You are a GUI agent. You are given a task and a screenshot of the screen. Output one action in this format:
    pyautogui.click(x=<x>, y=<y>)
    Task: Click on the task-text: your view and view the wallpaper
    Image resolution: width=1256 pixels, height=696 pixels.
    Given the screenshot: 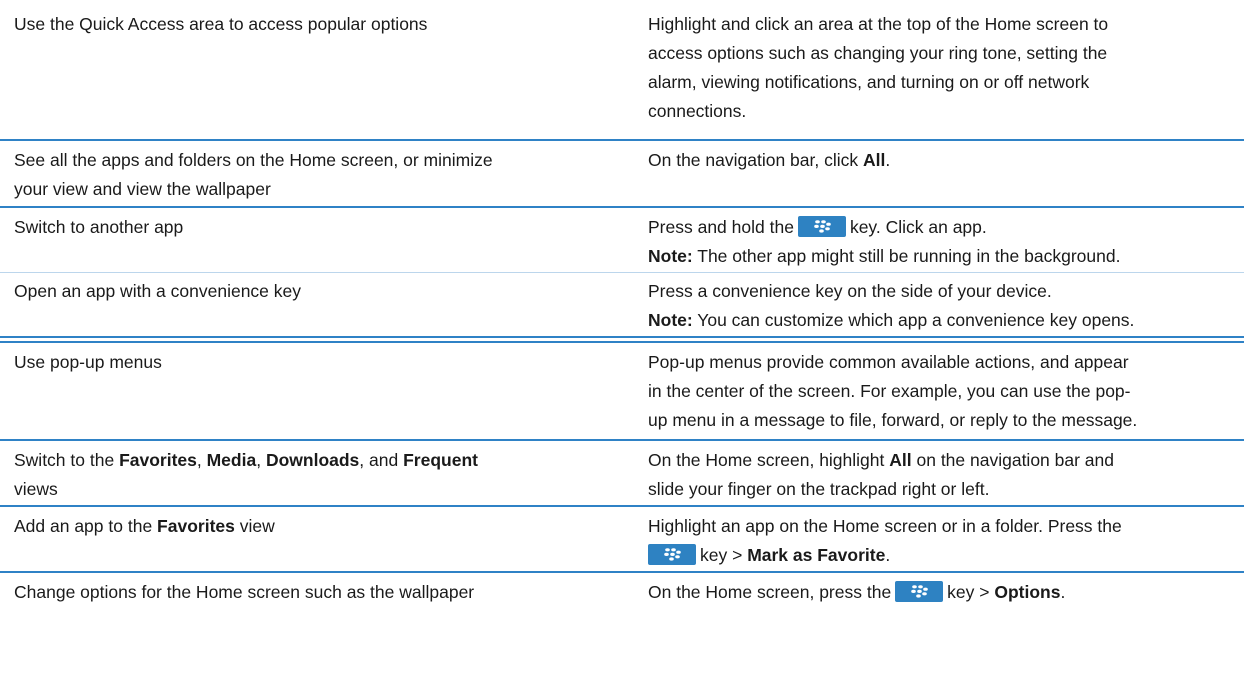 What is the action you would take?
    pyautogui.click(x=142, y=189)
    